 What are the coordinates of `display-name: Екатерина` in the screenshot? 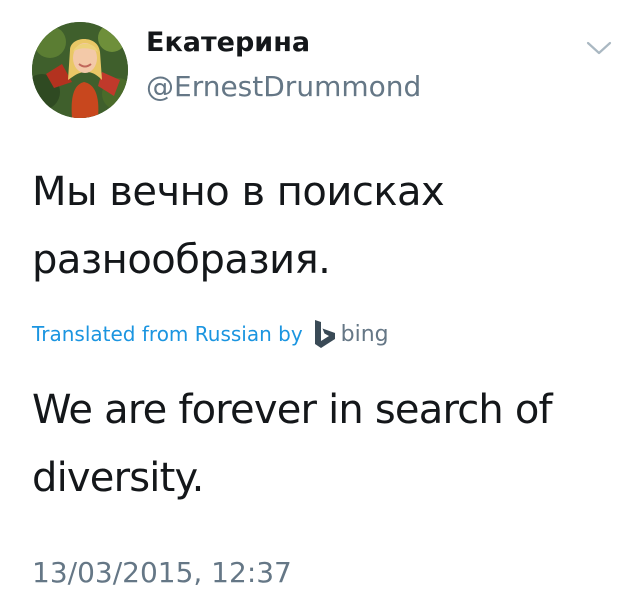 It's located at (228, 42).